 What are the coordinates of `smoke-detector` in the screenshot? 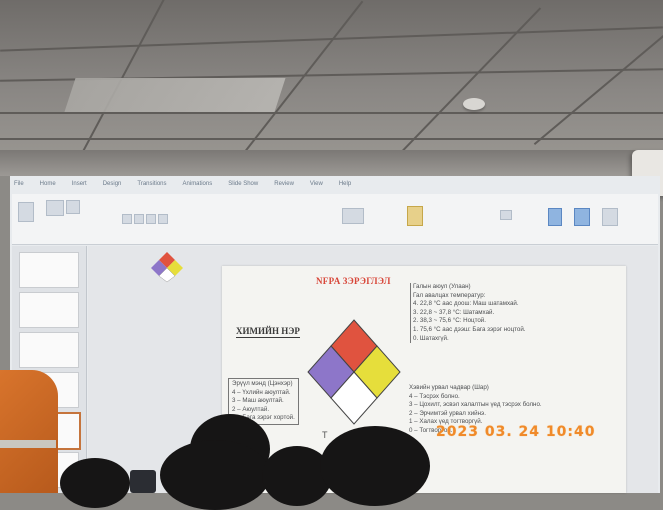 It's located at (474, 104).